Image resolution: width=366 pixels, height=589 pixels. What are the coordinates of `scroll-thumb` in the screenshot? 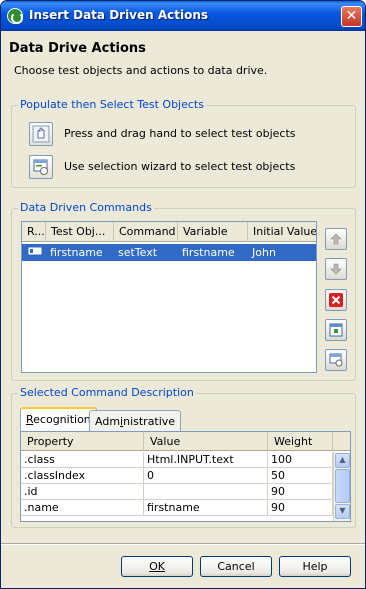 It's located at (342, 486).